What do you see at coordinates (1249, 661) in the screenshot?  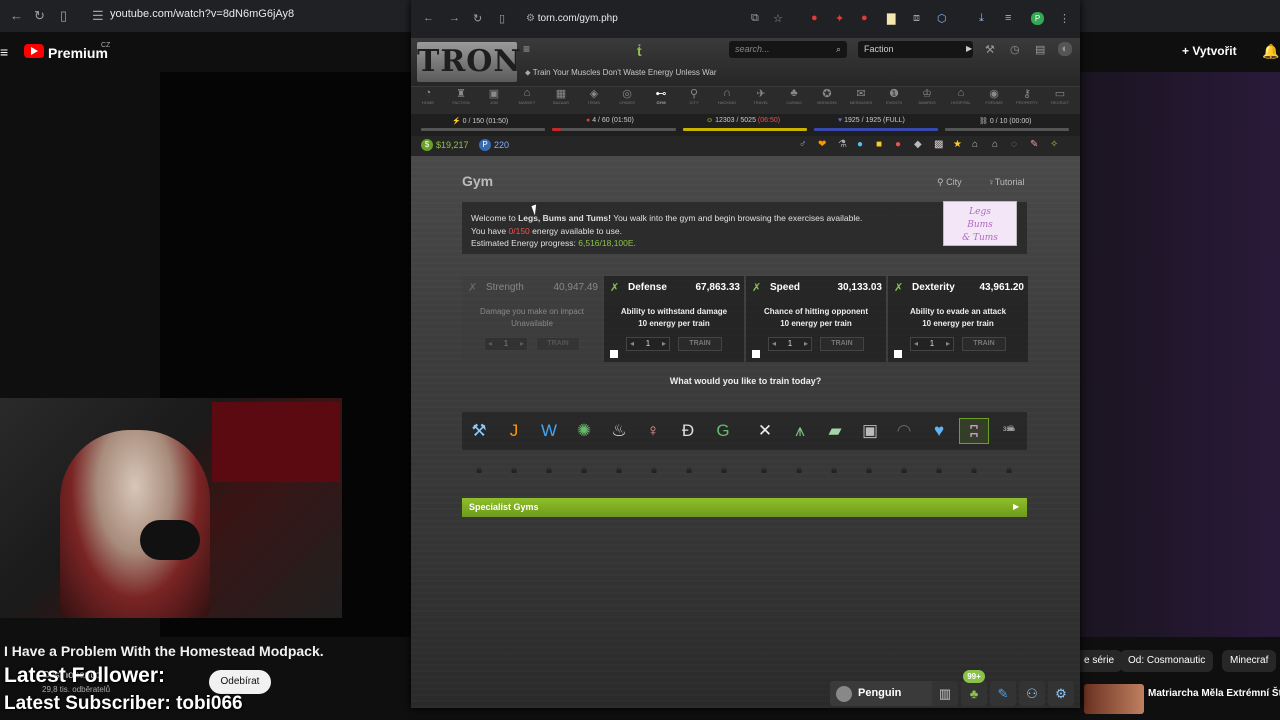 I see `chip-minecraft: Minecraf` at bounding box center [1249, 661].